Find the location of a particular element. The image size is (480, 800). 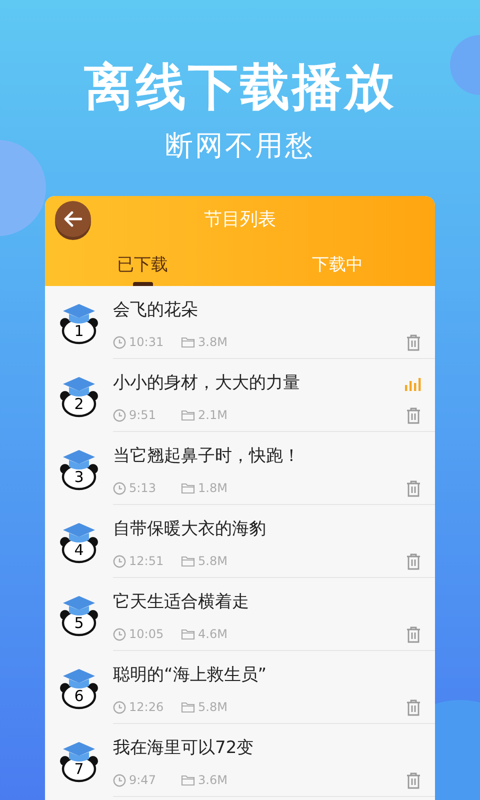

item-title: 聪明的“海上救生员” is located at coordinates (190, 676).